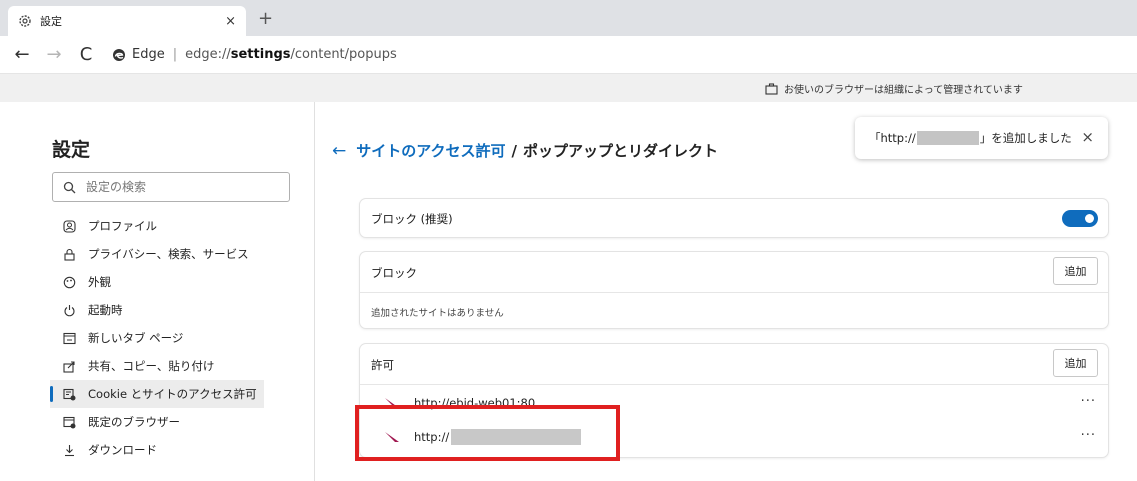 This screenshot has height=481, width=1137. What do you see at coordinates (1075, 363) in the screenshot?
I see `allow-add-button: 追加` at bounding box center [1075, 363].